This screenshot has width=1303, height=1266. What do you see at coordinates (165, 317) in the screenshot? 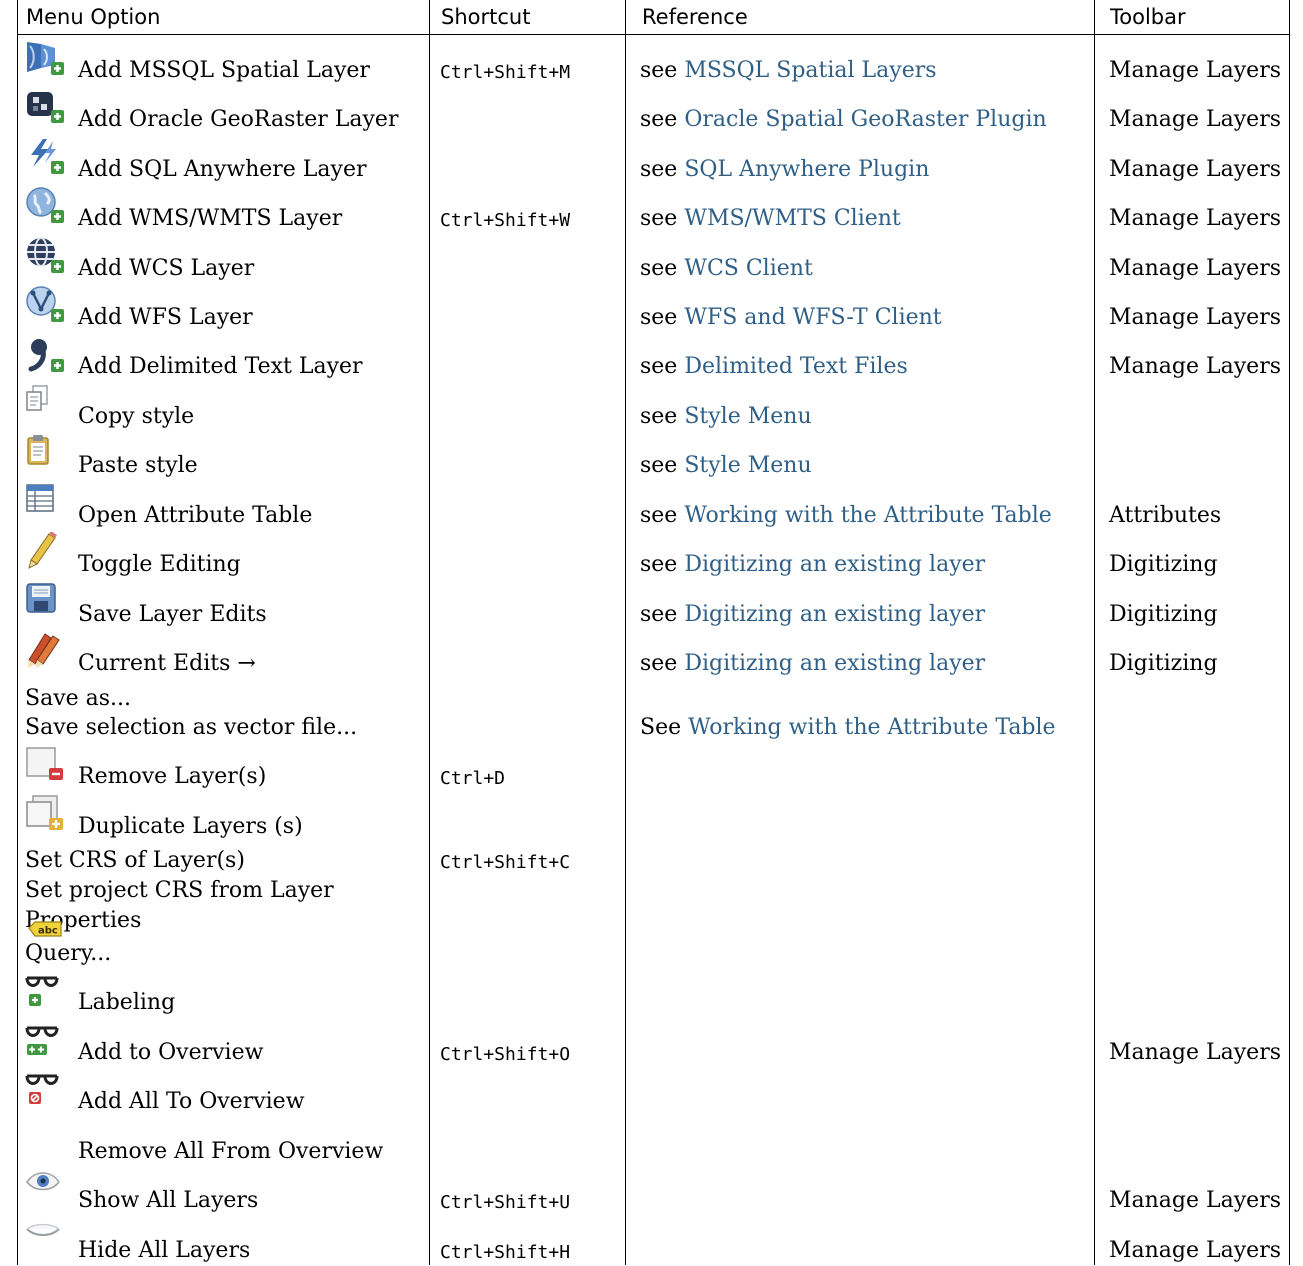
I see `menu-option-label: Add WFS Layer` at bounding box center [165, 317].